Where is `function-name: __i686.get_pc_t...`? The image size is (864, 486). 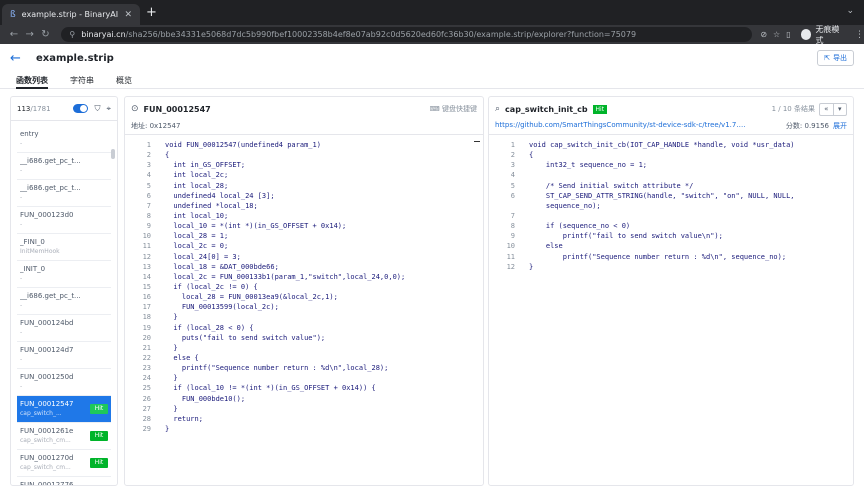 function-name: __i686.get_pc_t... is located at coordinates (50, 188).